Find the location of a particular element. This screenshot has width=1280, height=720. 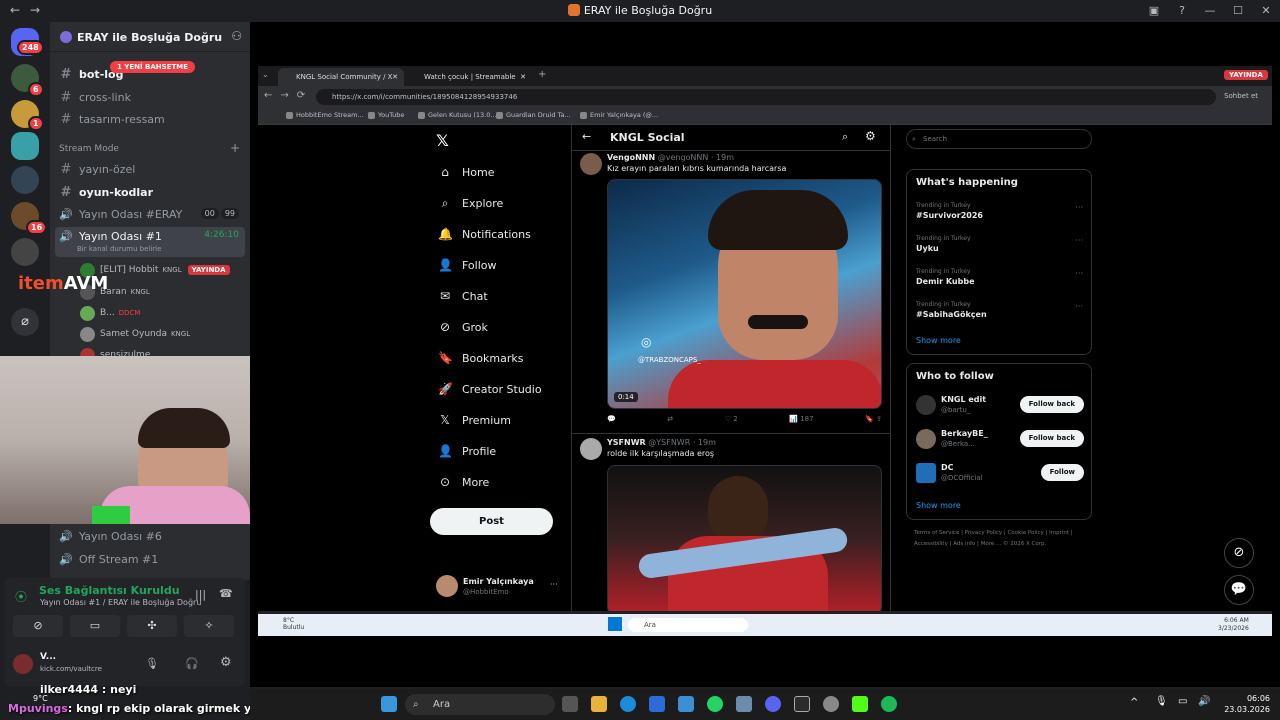

weather-widget: 8°C Bulutlu is located at coordinates (293, 624).